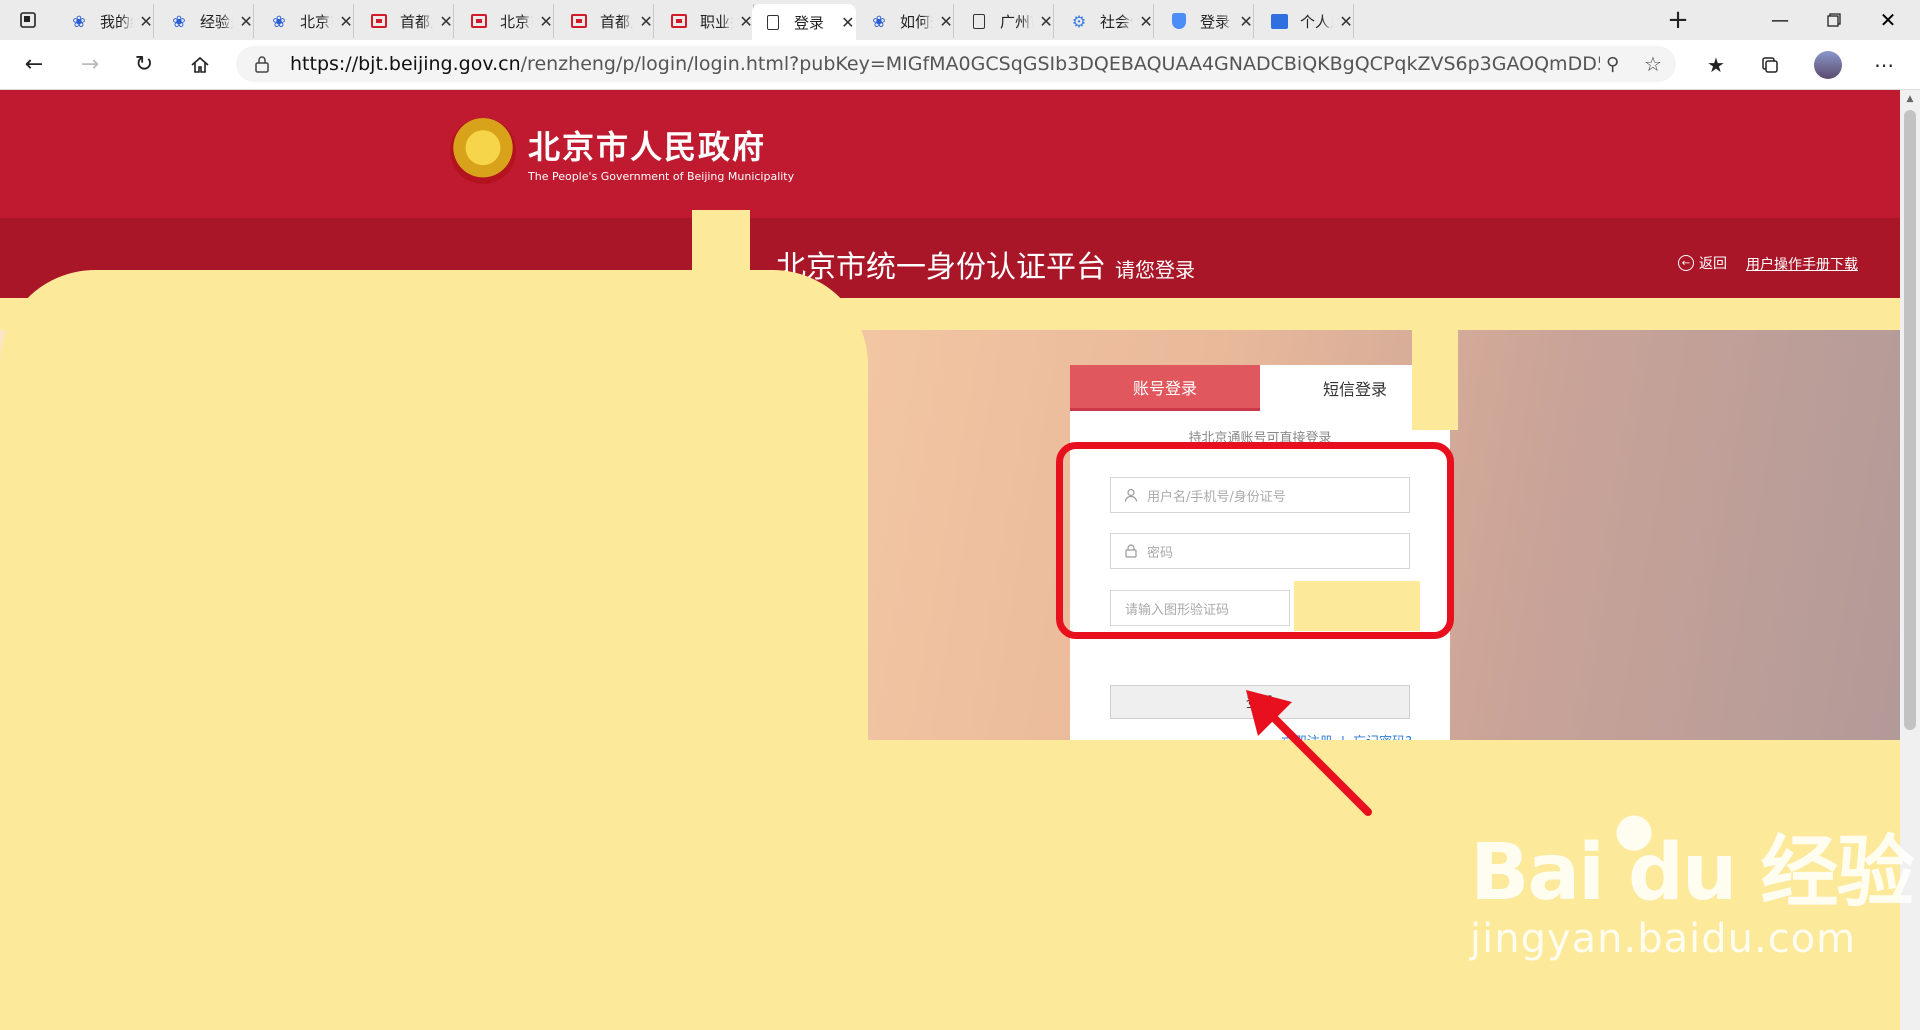 Image resolution: width=1920 pixels, height=1030 pixels. Describe the element at coordinates (916, 21) in the screenshot. I see `tab-title: 如何查` at that location.